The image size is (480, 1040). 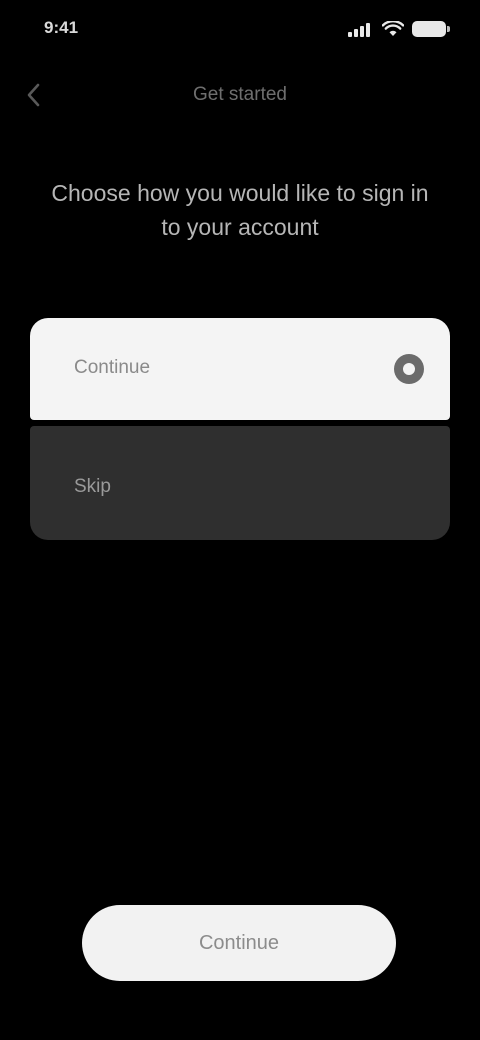 I want to click on radio-selected-icon, so click(x=409, y=369).